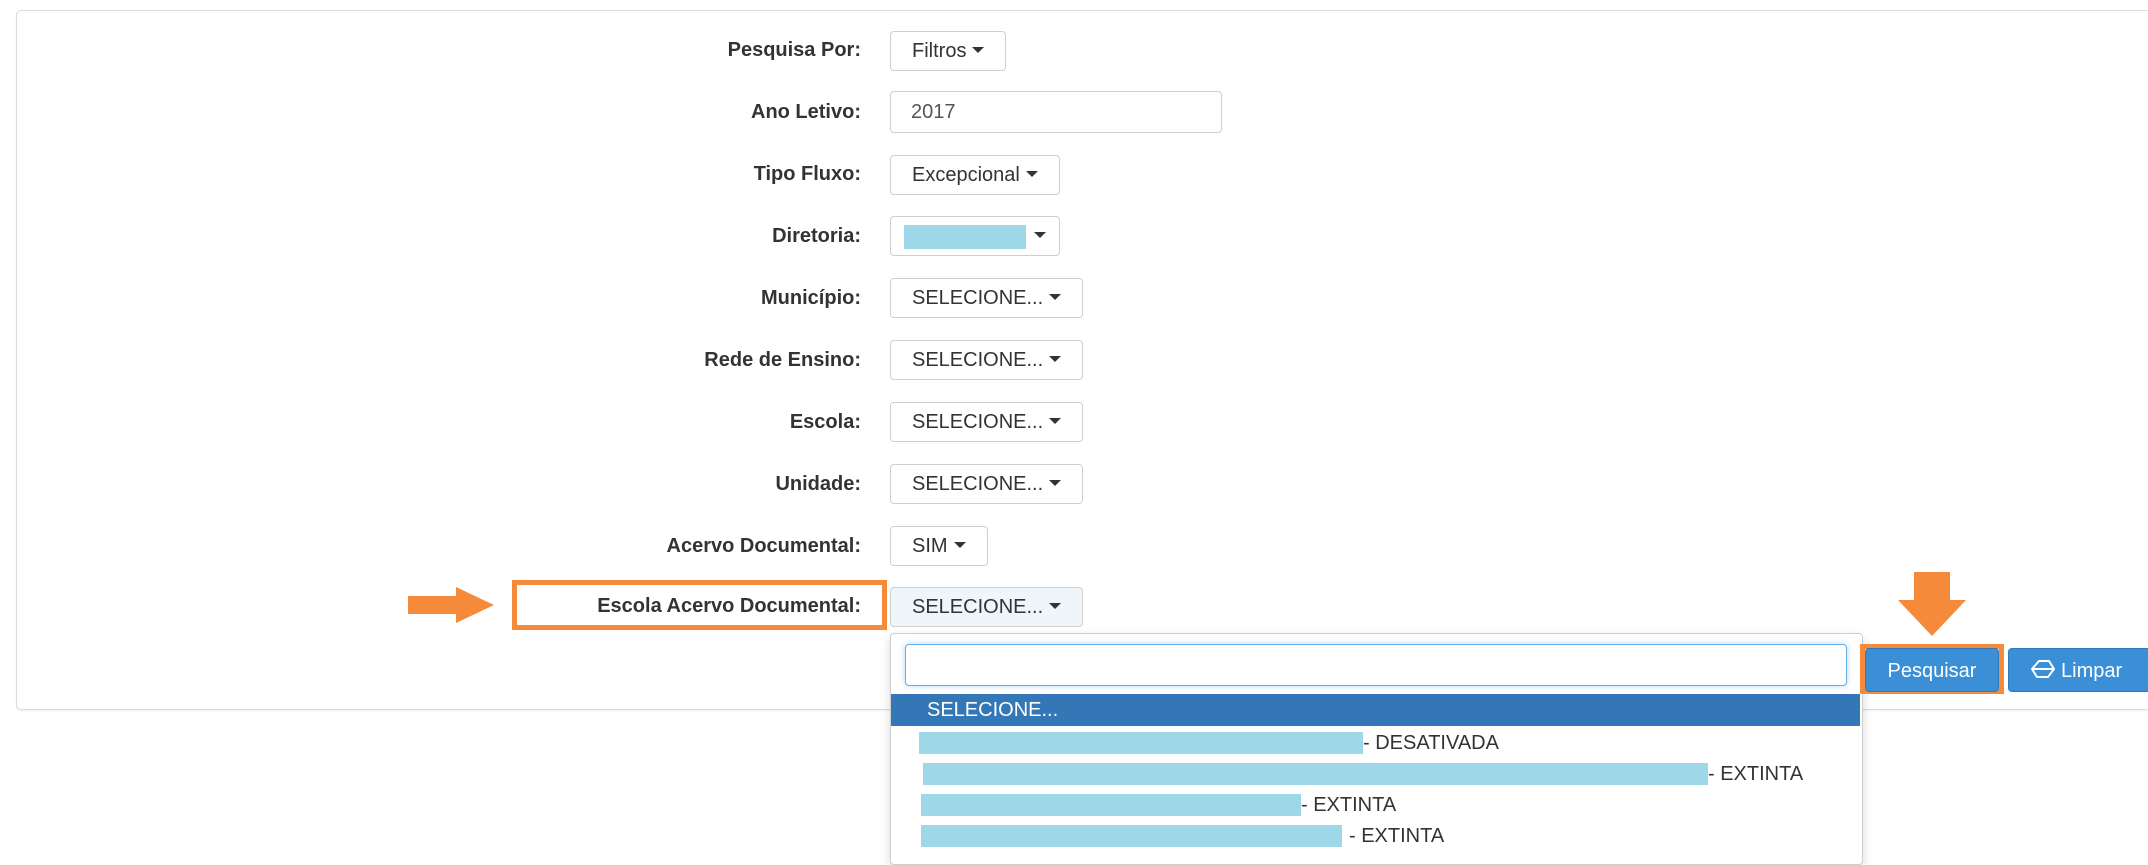 Image resolution: width=2148 pixels, height=865 pixels. Describe the element at coordinates (816, 236) in the screenshot. I see `diretoria-label: Diretoria:` at that location.